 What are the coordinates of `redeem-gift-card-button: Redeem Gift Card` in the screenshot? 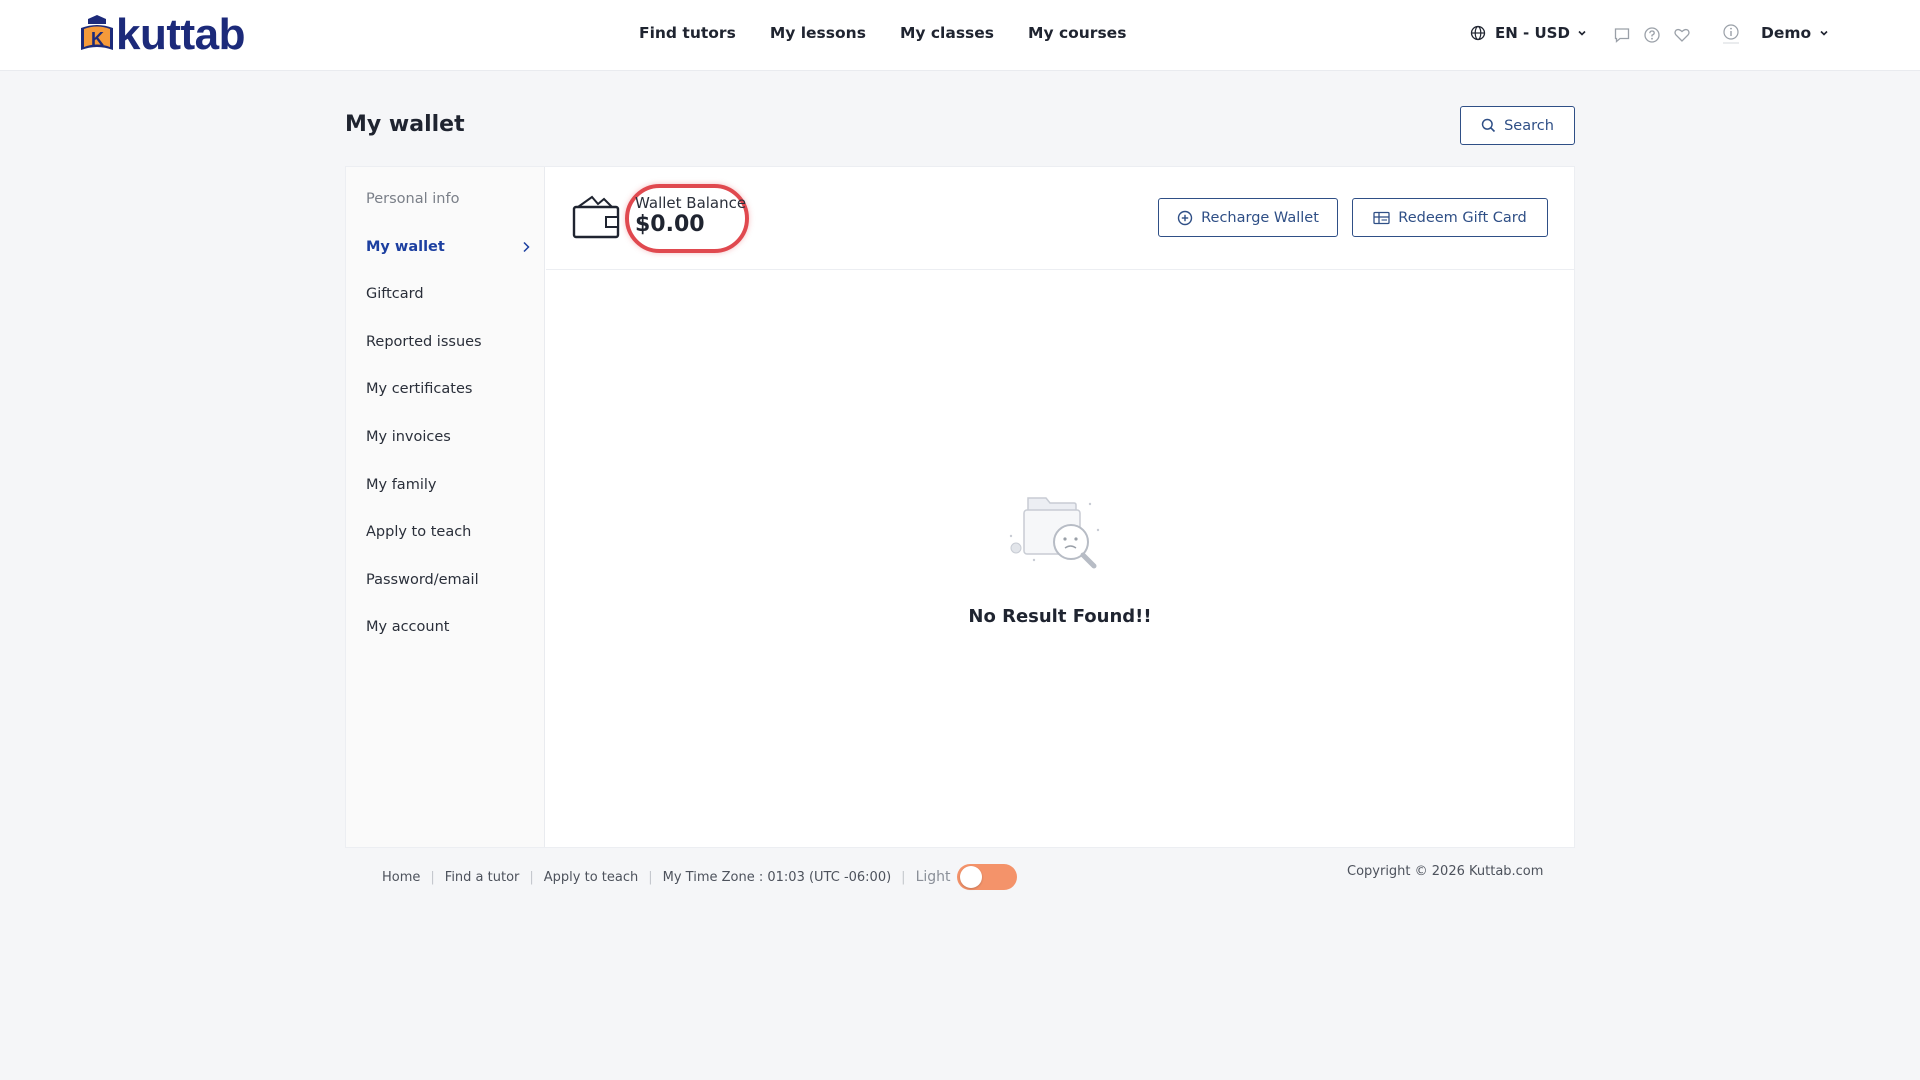 It's located at (1450, 217).